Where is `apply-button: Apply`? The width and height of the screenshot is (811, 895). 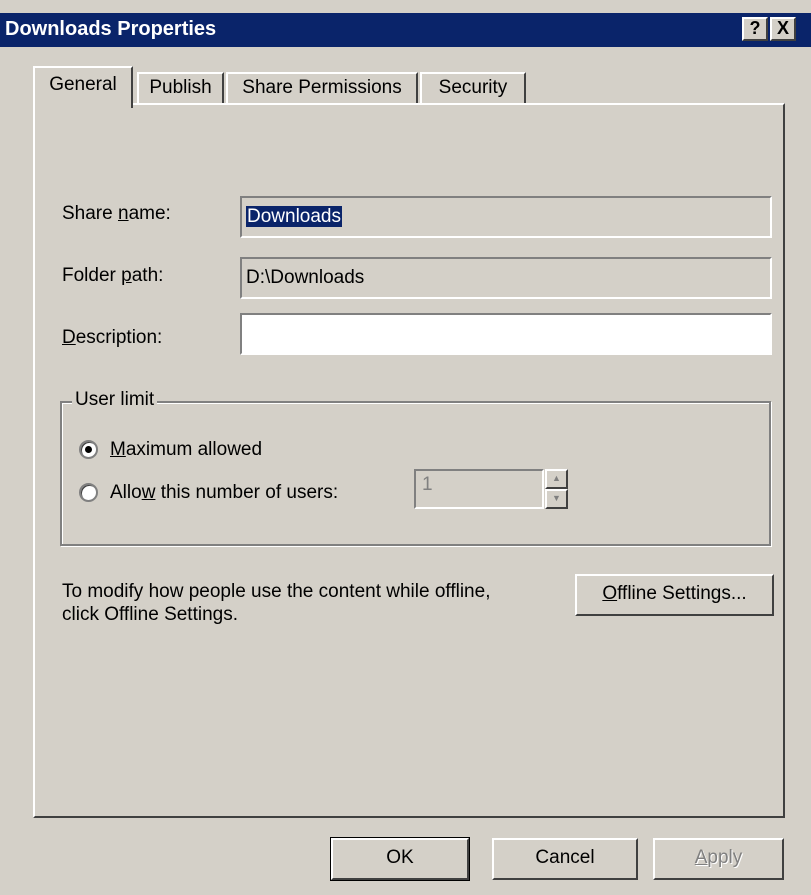 apply-button: Apply is located at coordinates (718, 859).